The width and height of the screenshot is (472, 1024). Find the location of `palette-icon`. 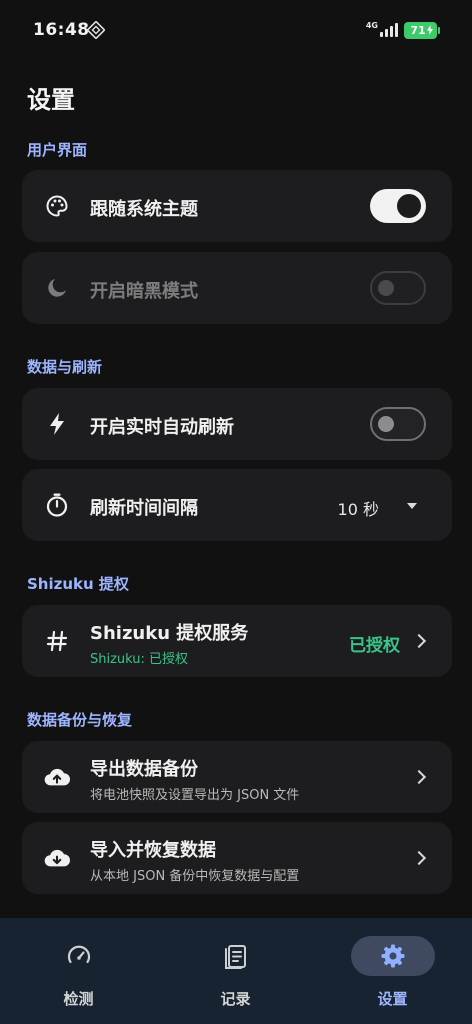

palette-icon is located at coordinates (57, 206).